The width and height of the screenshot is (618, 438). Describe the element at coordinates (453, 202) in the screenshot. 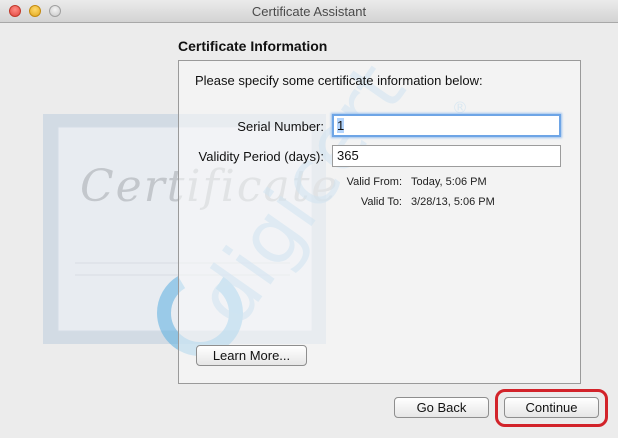

I see `valid-to-value: 3/28/13, 5:06 PM` at that location.